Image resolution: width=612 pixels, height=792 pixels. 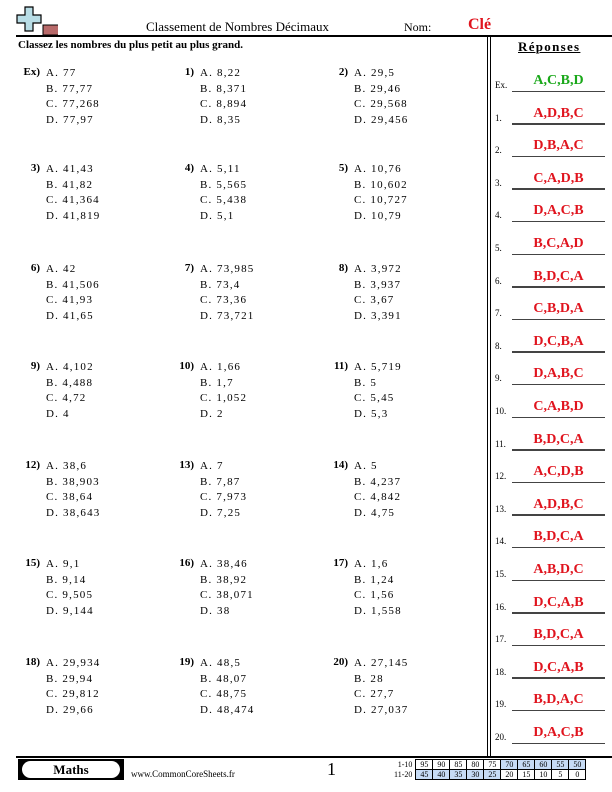 What do you see at coordinates (374, 579) in the screenshot?
I see `option: B. 1,24` at bounding box center [374, 579].